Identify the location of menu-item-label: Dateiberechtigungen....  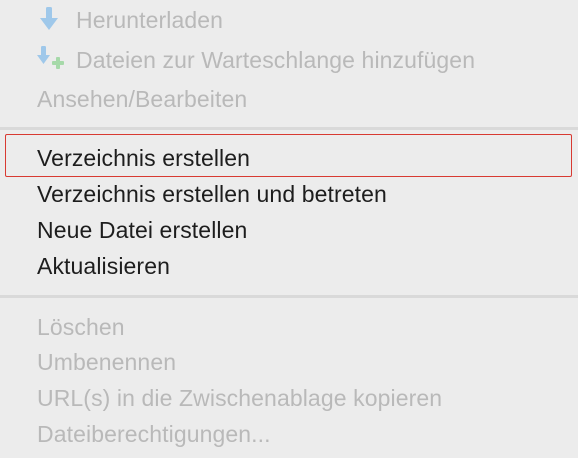
(154, 433).